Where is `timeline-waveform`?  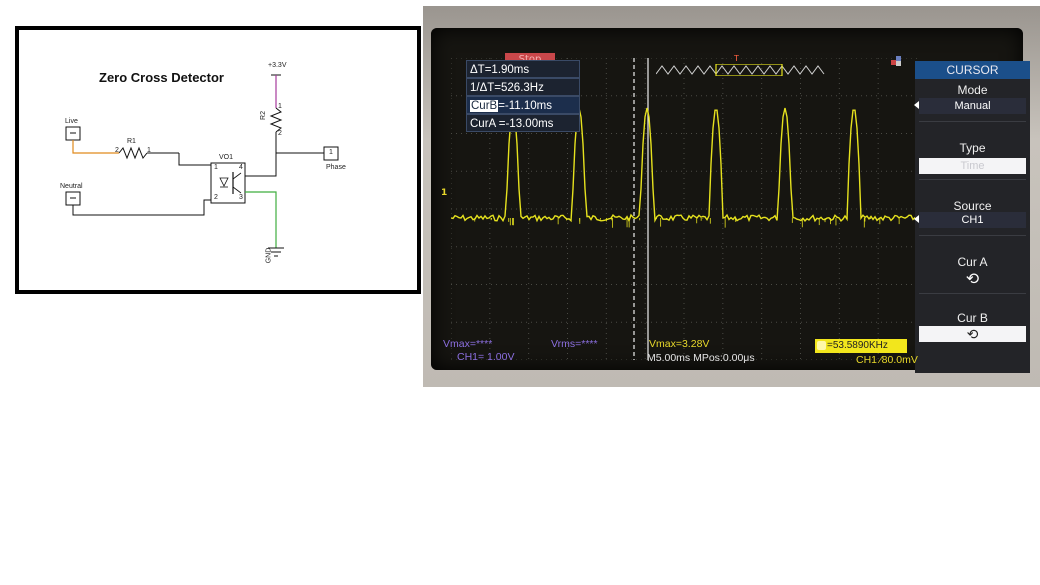 timeline-waveform is located at coordinates (740, 70).